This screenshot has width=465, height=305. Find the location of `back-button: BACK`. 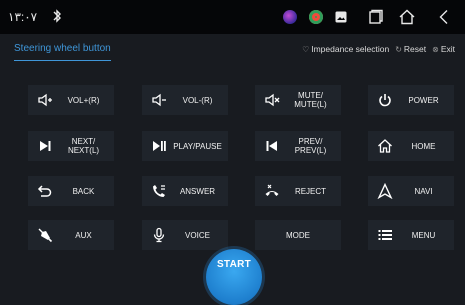

back-button: BACK is located at coordinates (71, 191).